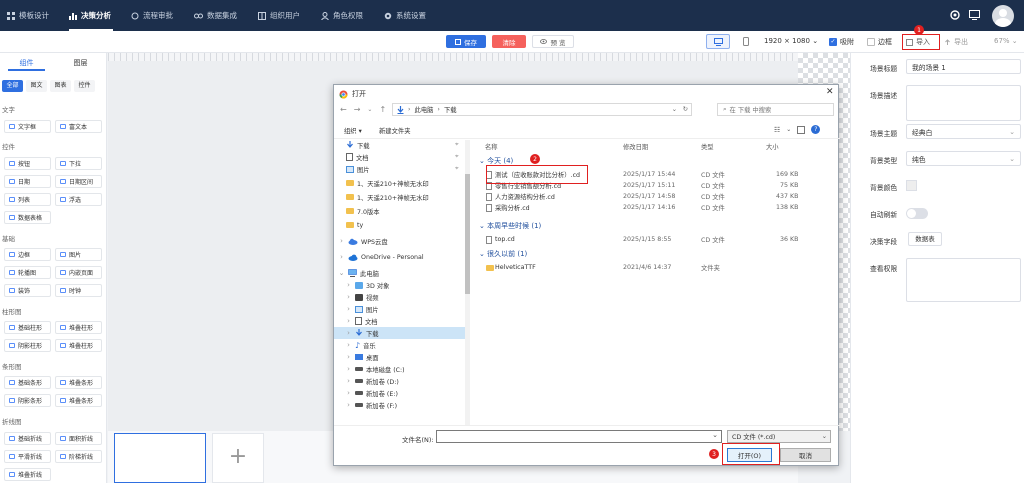 The height and width of the screenshot is (483, 1024). What do you see at coordinates (791, 41) in the screenshot?
I see `resolution-select: 1920 × 1080 ⌄` at bounding box center [791, 41].